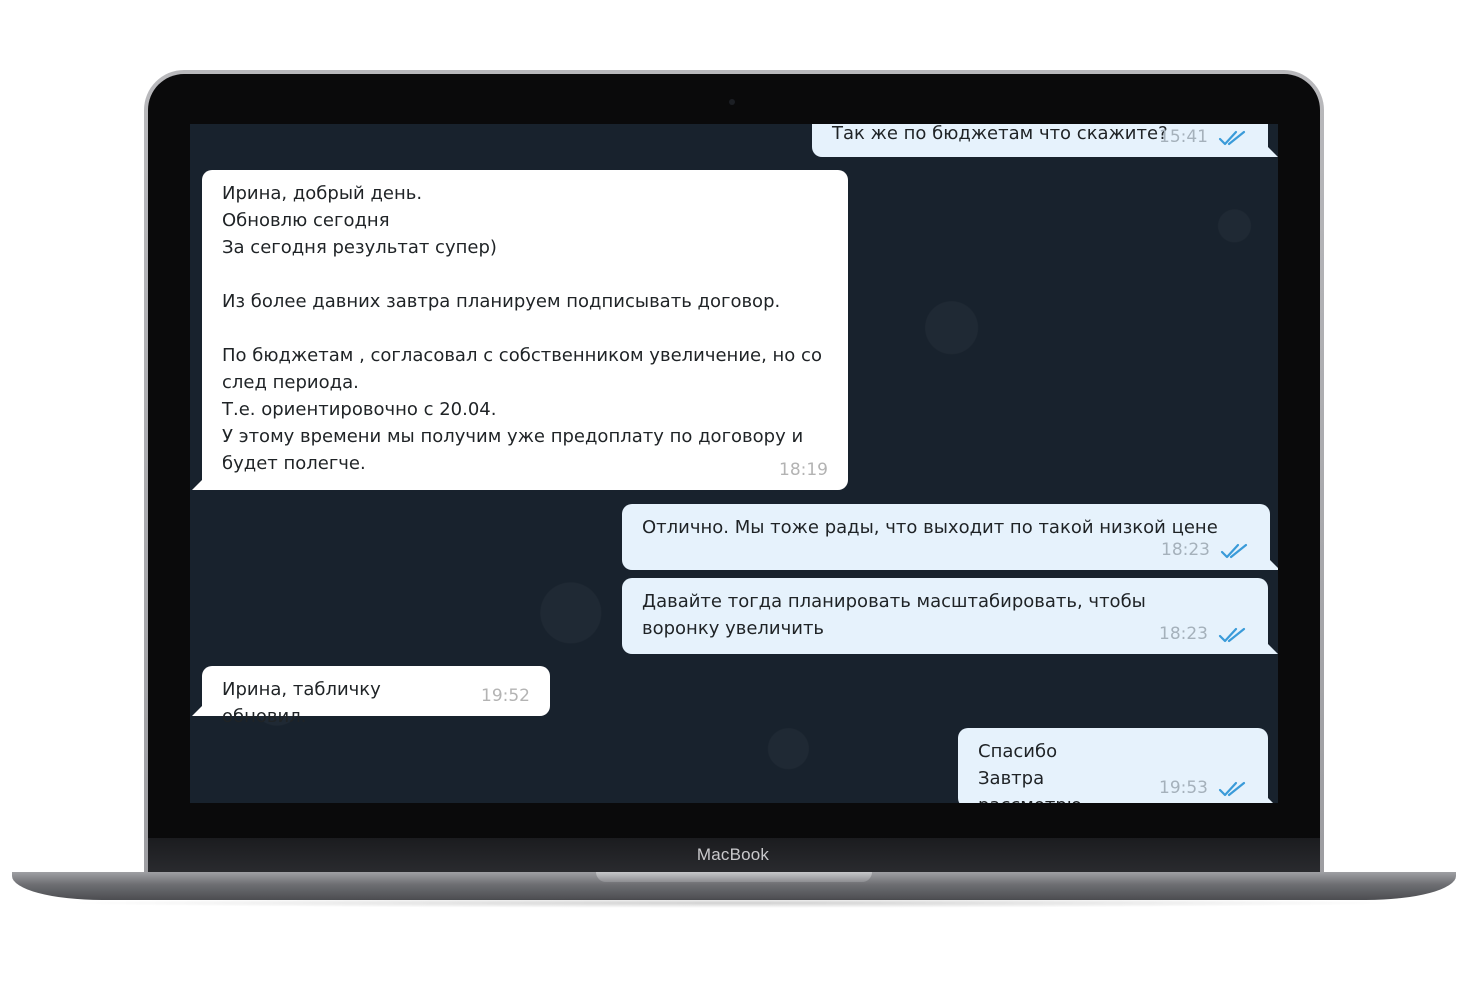  Describe the element at coordinates (733, 854) in the screenshot. I see `brand-label: MacBook` at that location.